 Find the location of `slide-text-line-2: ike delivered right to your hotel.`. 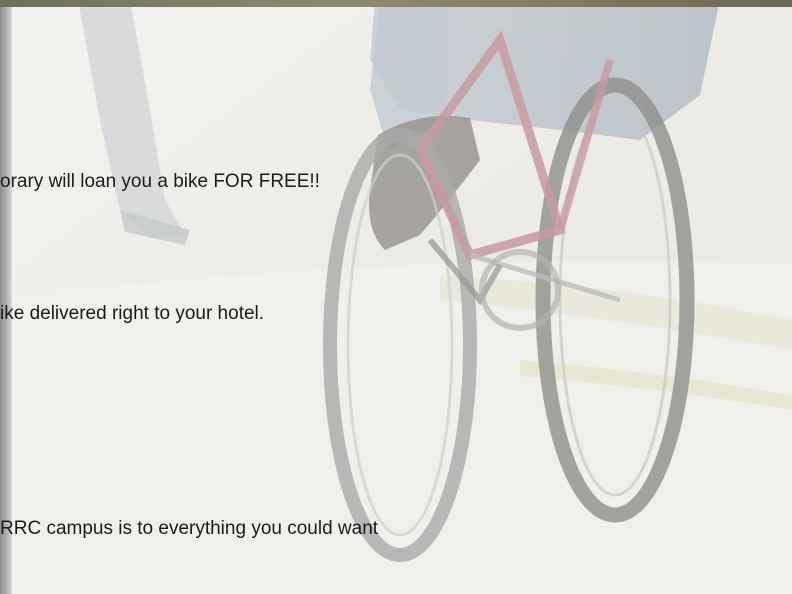

slide-text-line-2: ike delivered right to your hotel. is located at coordinates (132, 313).